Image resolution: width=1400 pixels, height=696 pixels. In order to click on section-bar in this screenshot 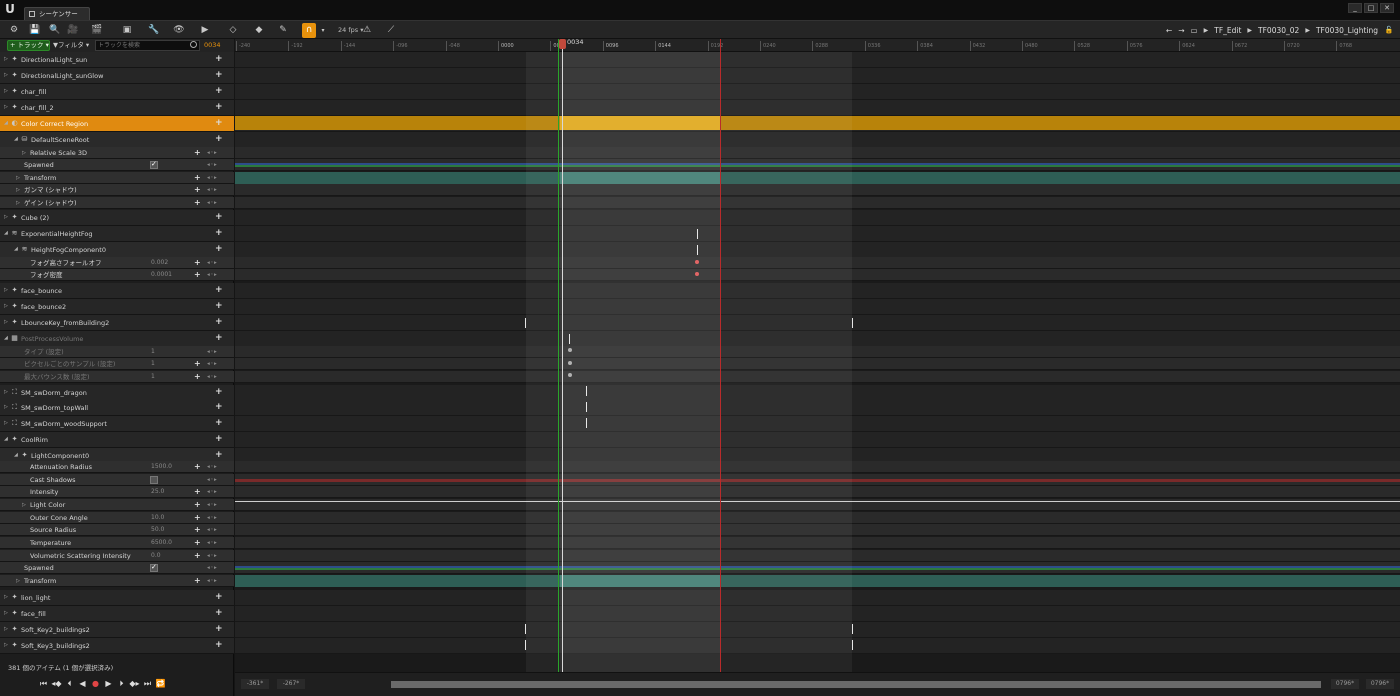, I will do `click(817, 123)`.